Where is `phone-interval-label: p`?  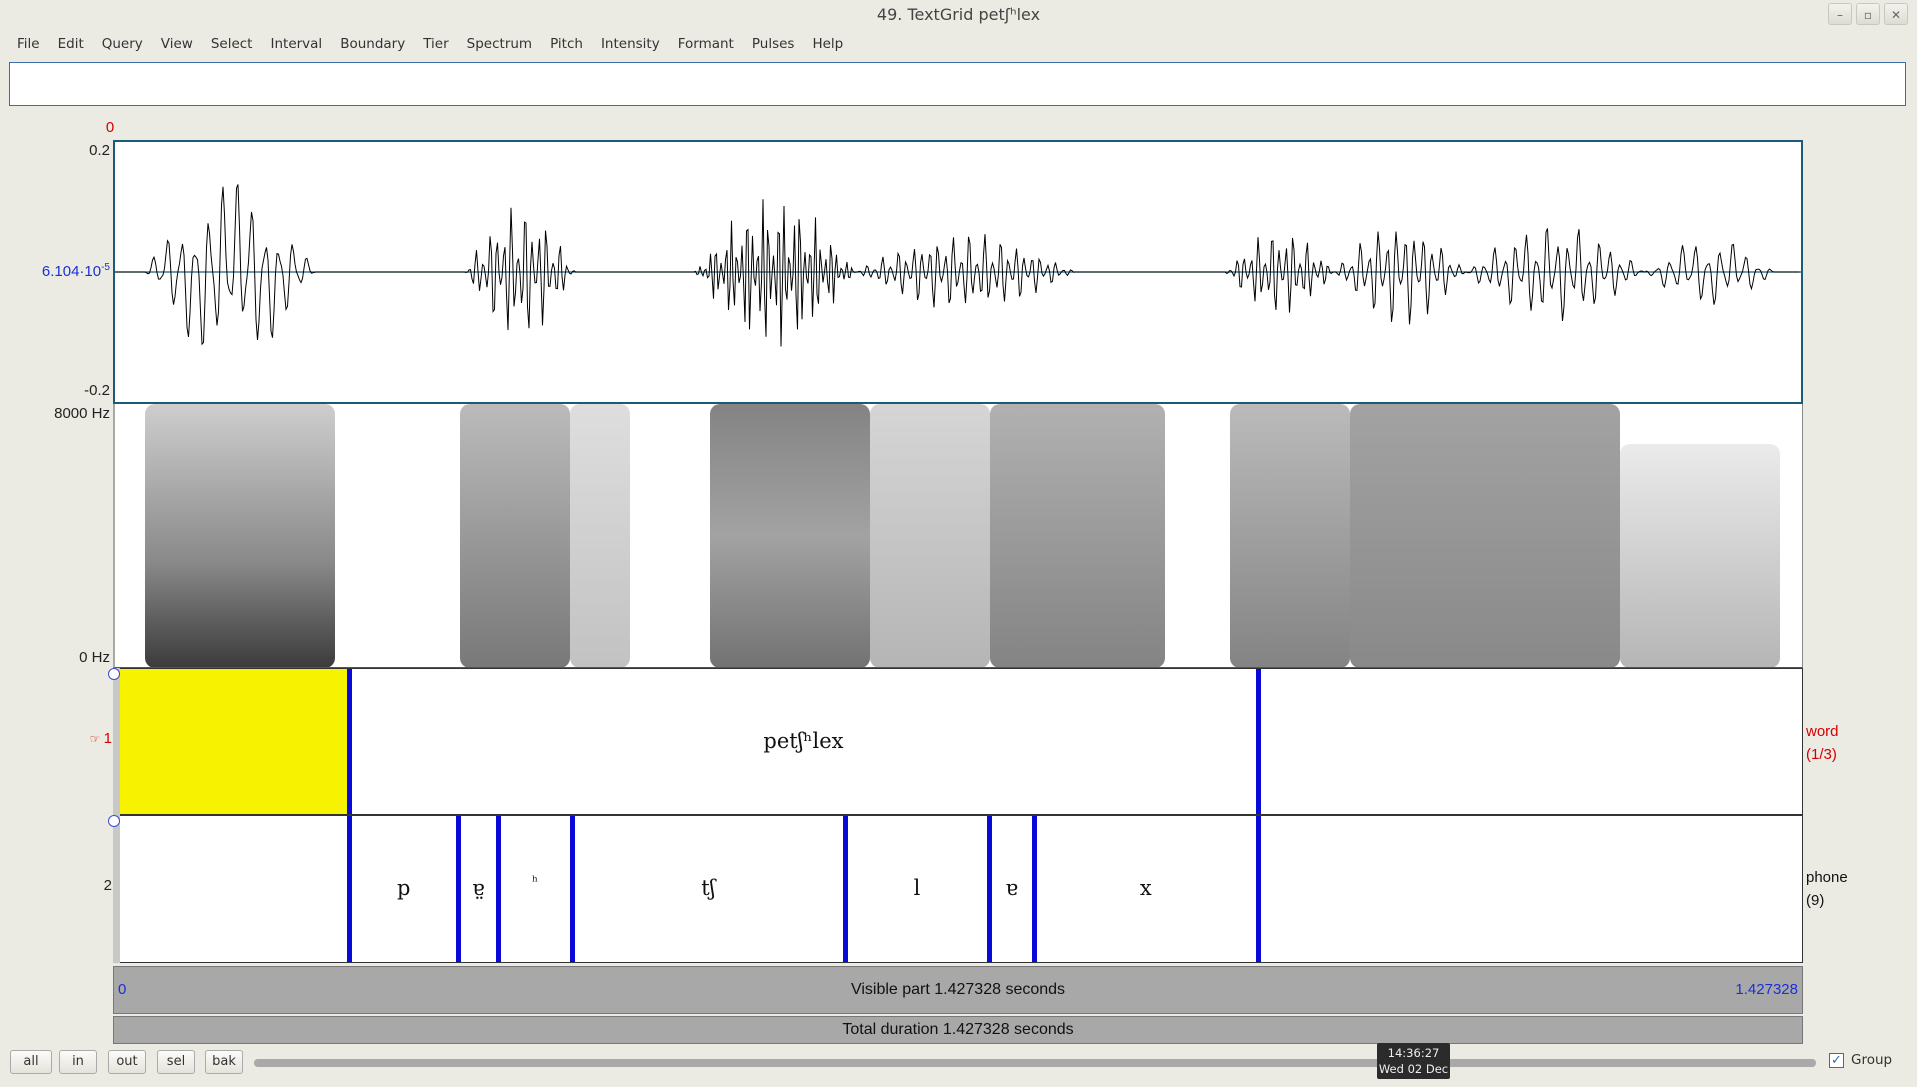
phone-interval-label: p is located at coordinates (403, 888).